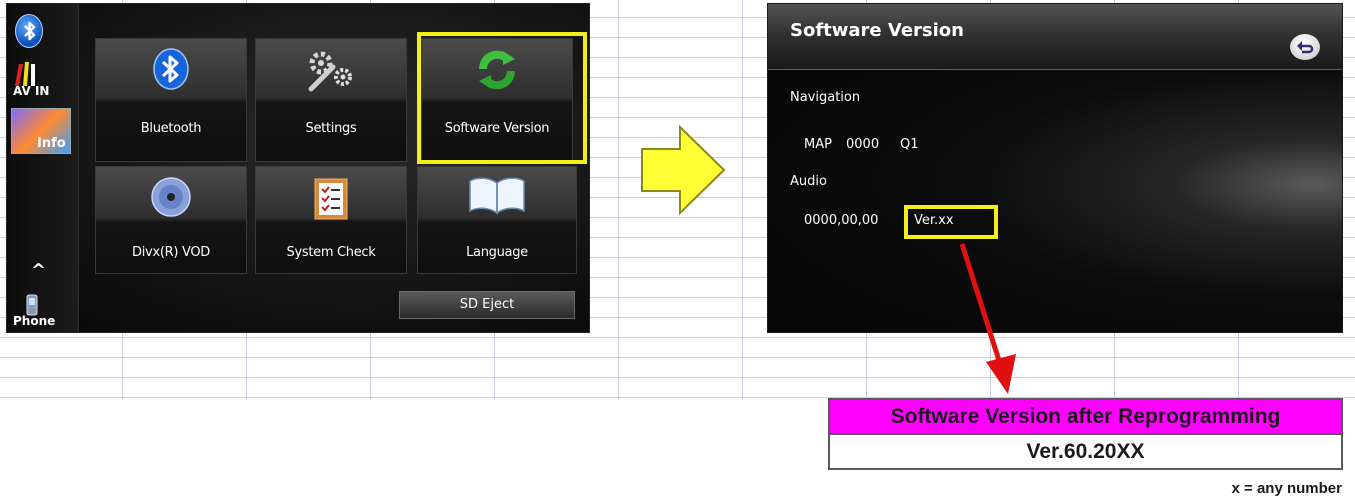  Describe the element at coordinates (825, 97) in the screenshot. I see `navigation-label: Navigation` at that location.